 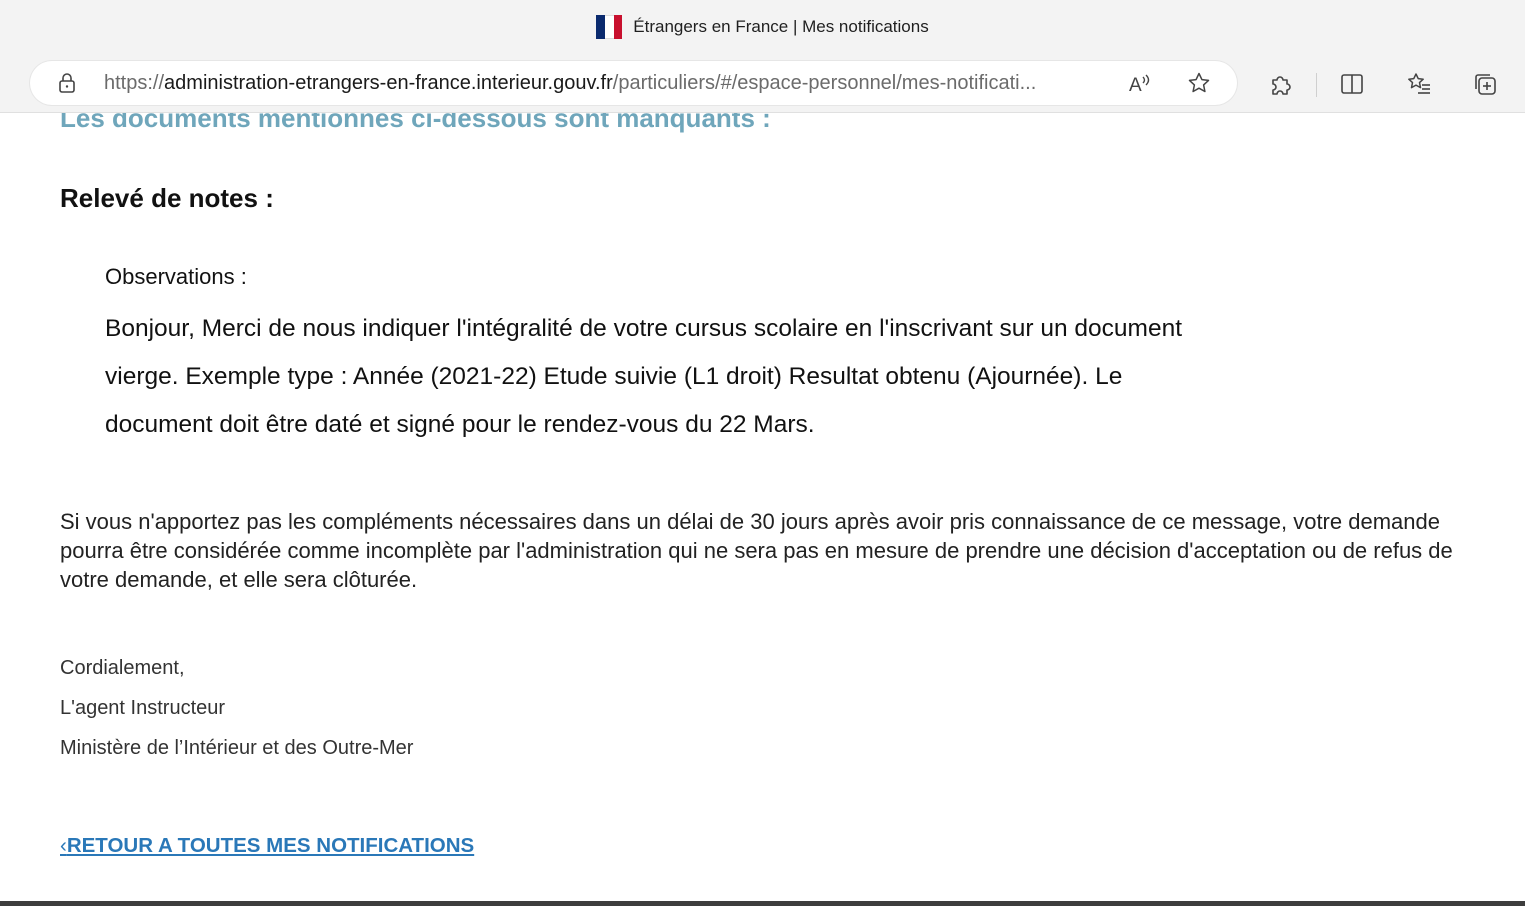 I want to click on french-flag-icon, so click(x=609, y=27).